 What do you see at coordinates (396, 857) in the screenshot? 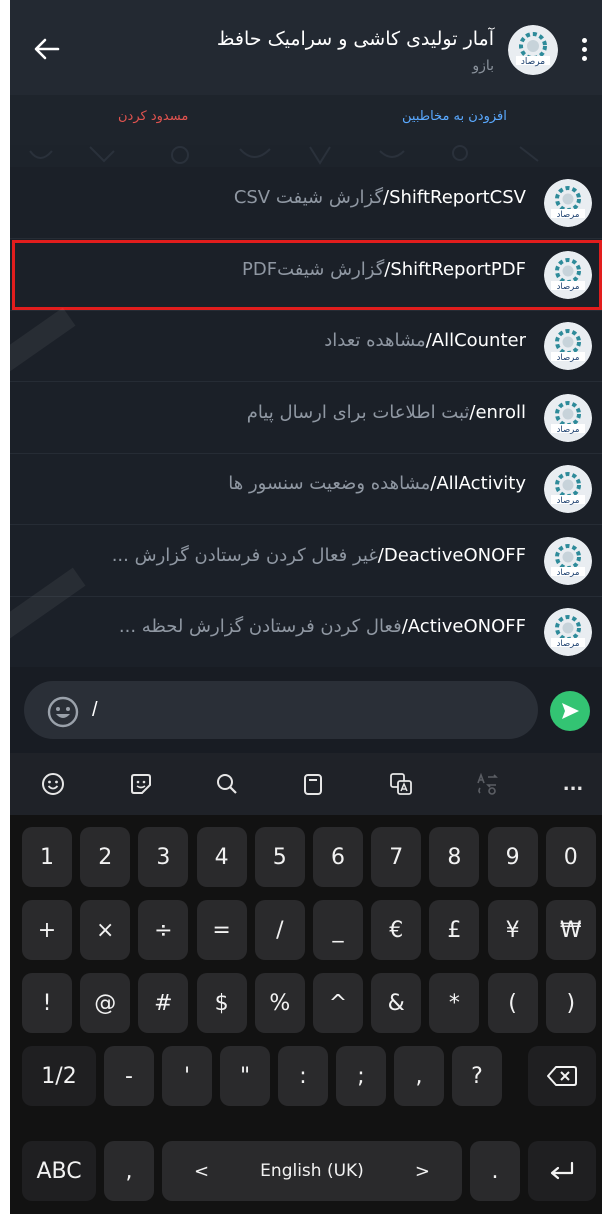
I see `key: 7` at bounding box center [396, 857].